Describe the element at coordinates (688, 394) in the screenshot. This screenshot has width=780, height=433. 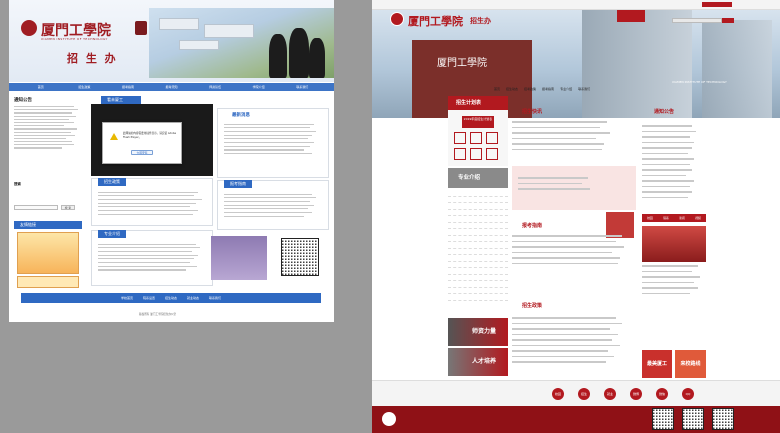
I see `qq-icon: QQ` at that location.